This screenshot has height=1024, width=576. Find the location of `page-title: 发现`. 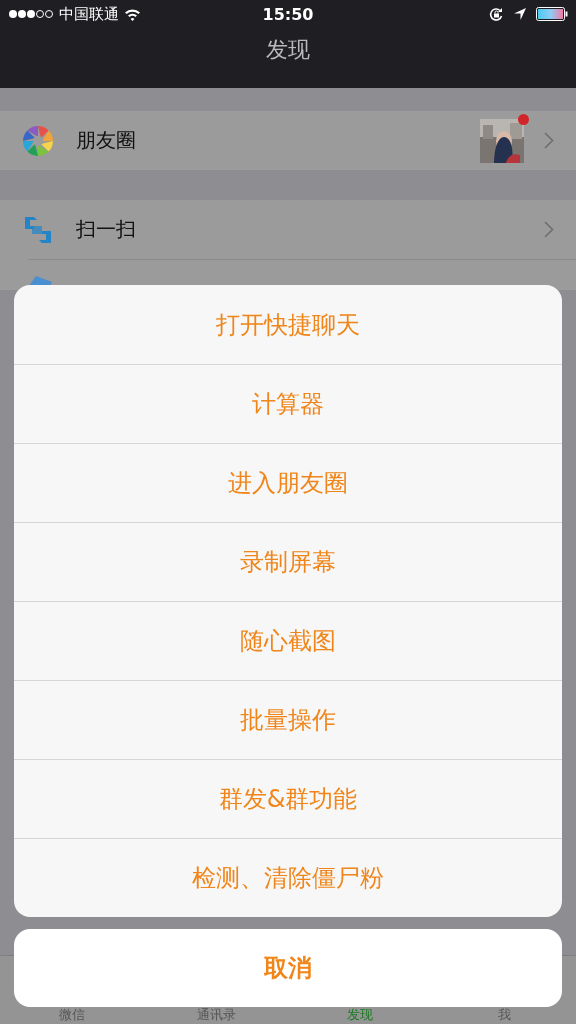

page-title: 发现 is located at coordinates (288, 50).